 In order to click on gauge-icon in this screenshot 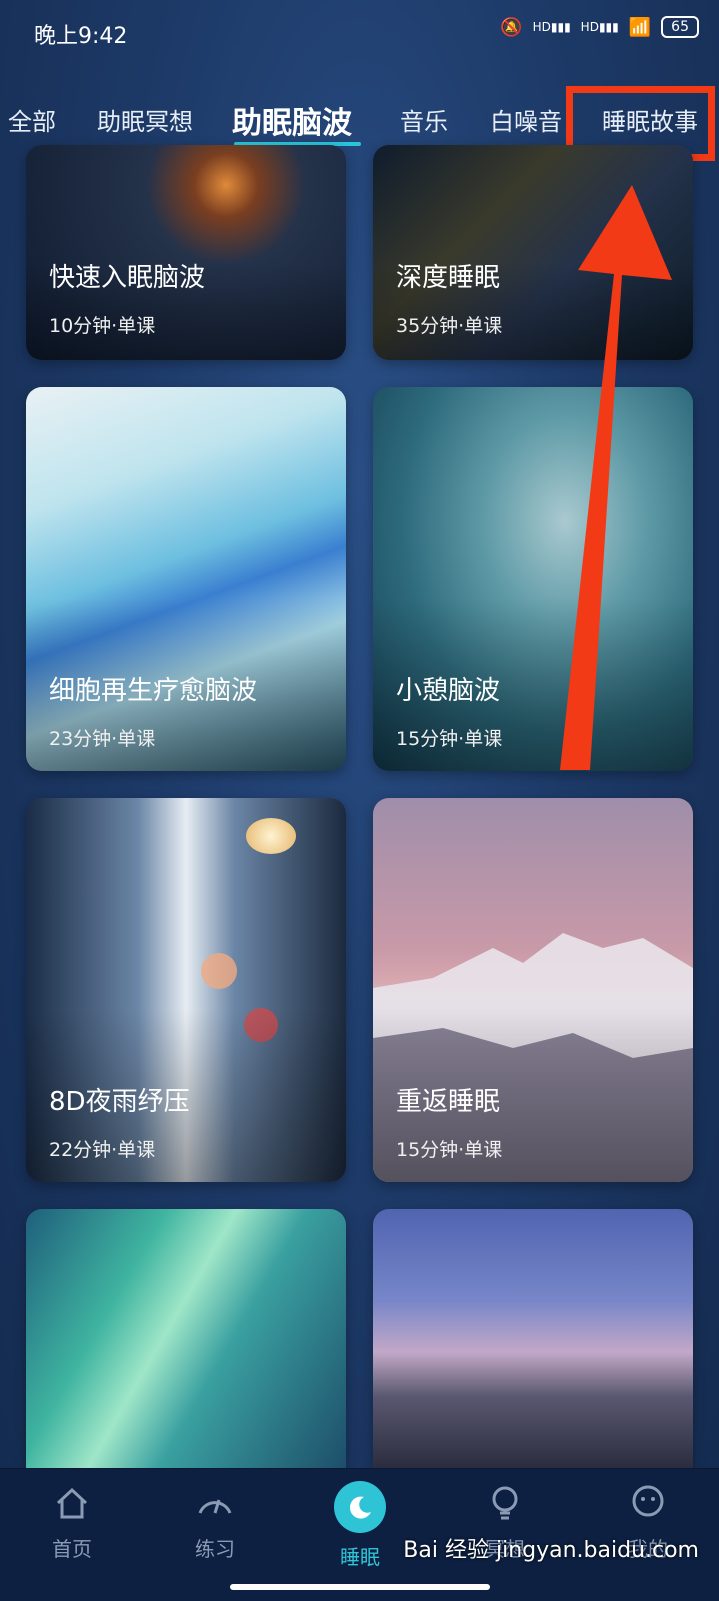, I will do `click(215, 1503)`.